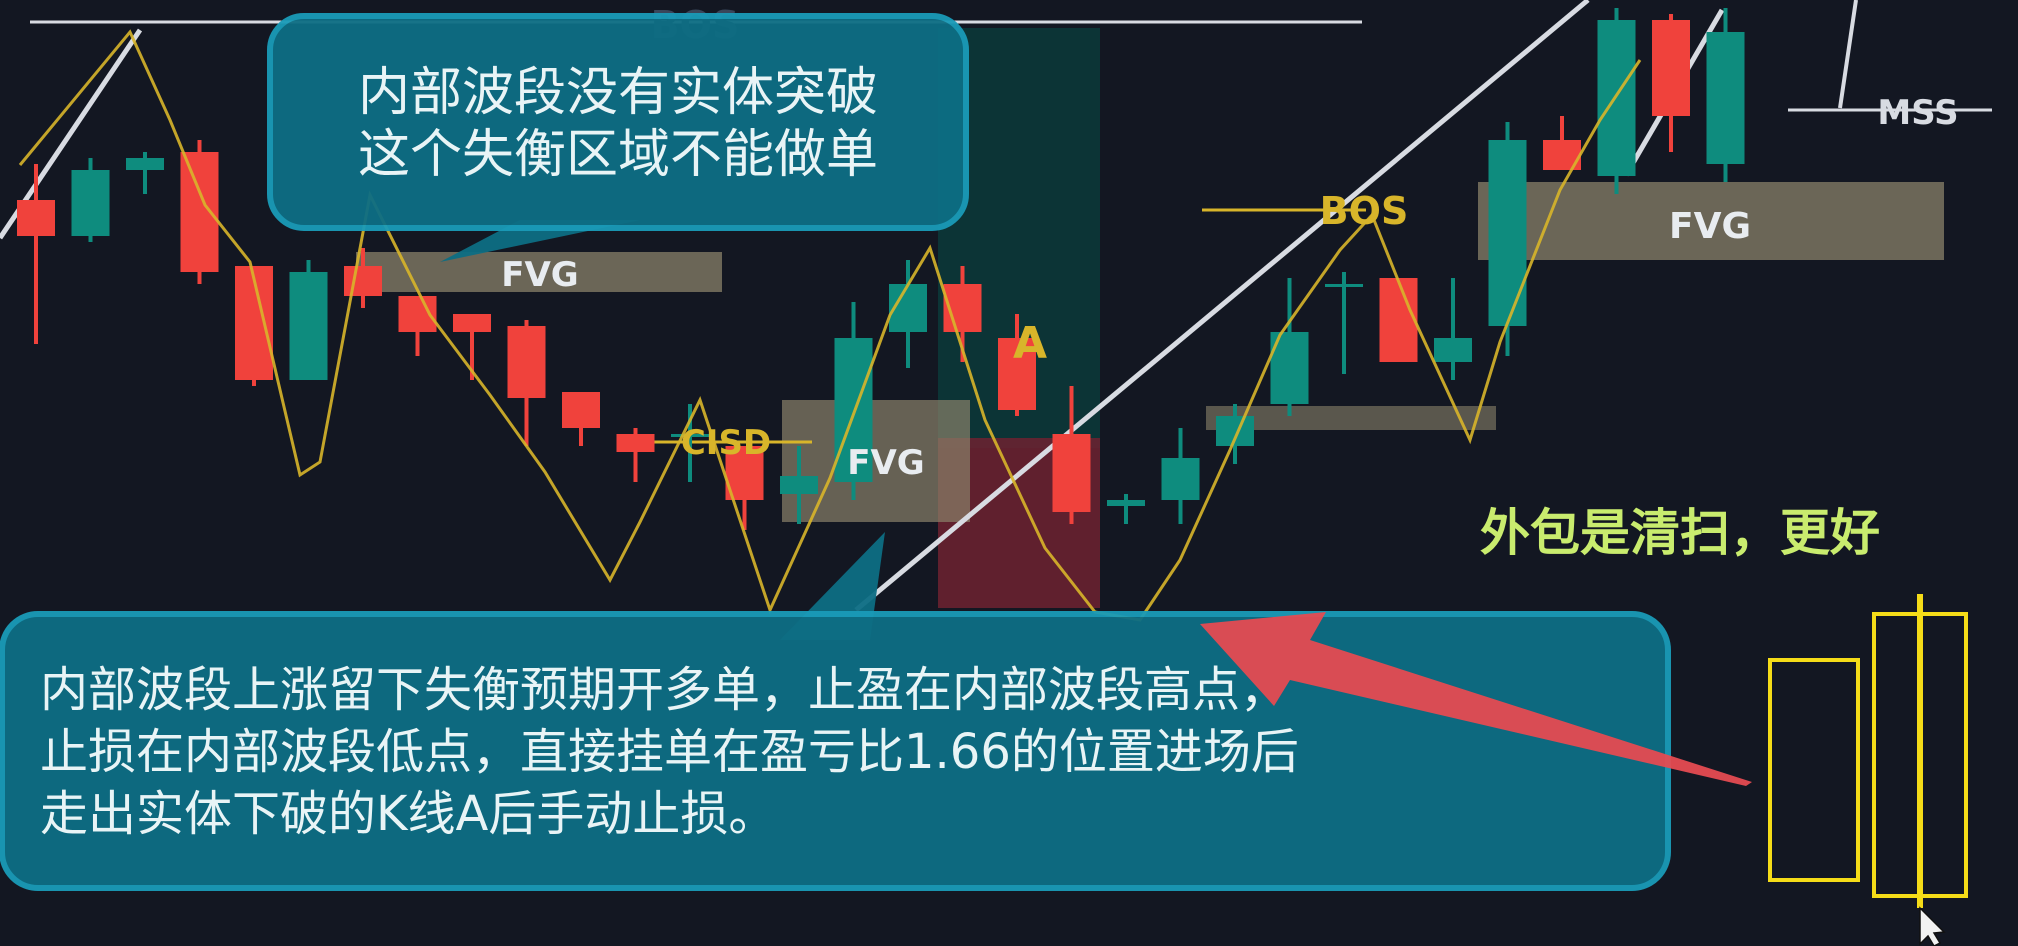 This screenshot has width=2018, height=946. What do you see at coordinates (726, 443) in the screenshot?
I see `label-cisd: CISD` at bounding box center [726, 443].